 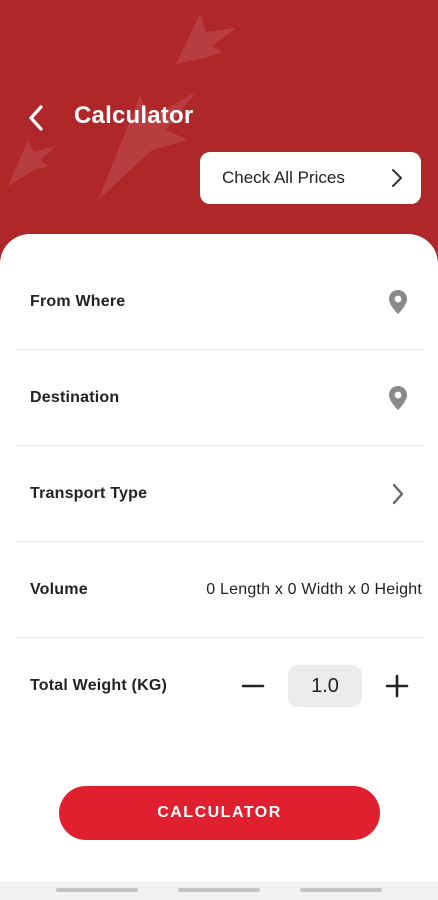 I want to click on system-navigation-bar, so click(x=219, y=891).